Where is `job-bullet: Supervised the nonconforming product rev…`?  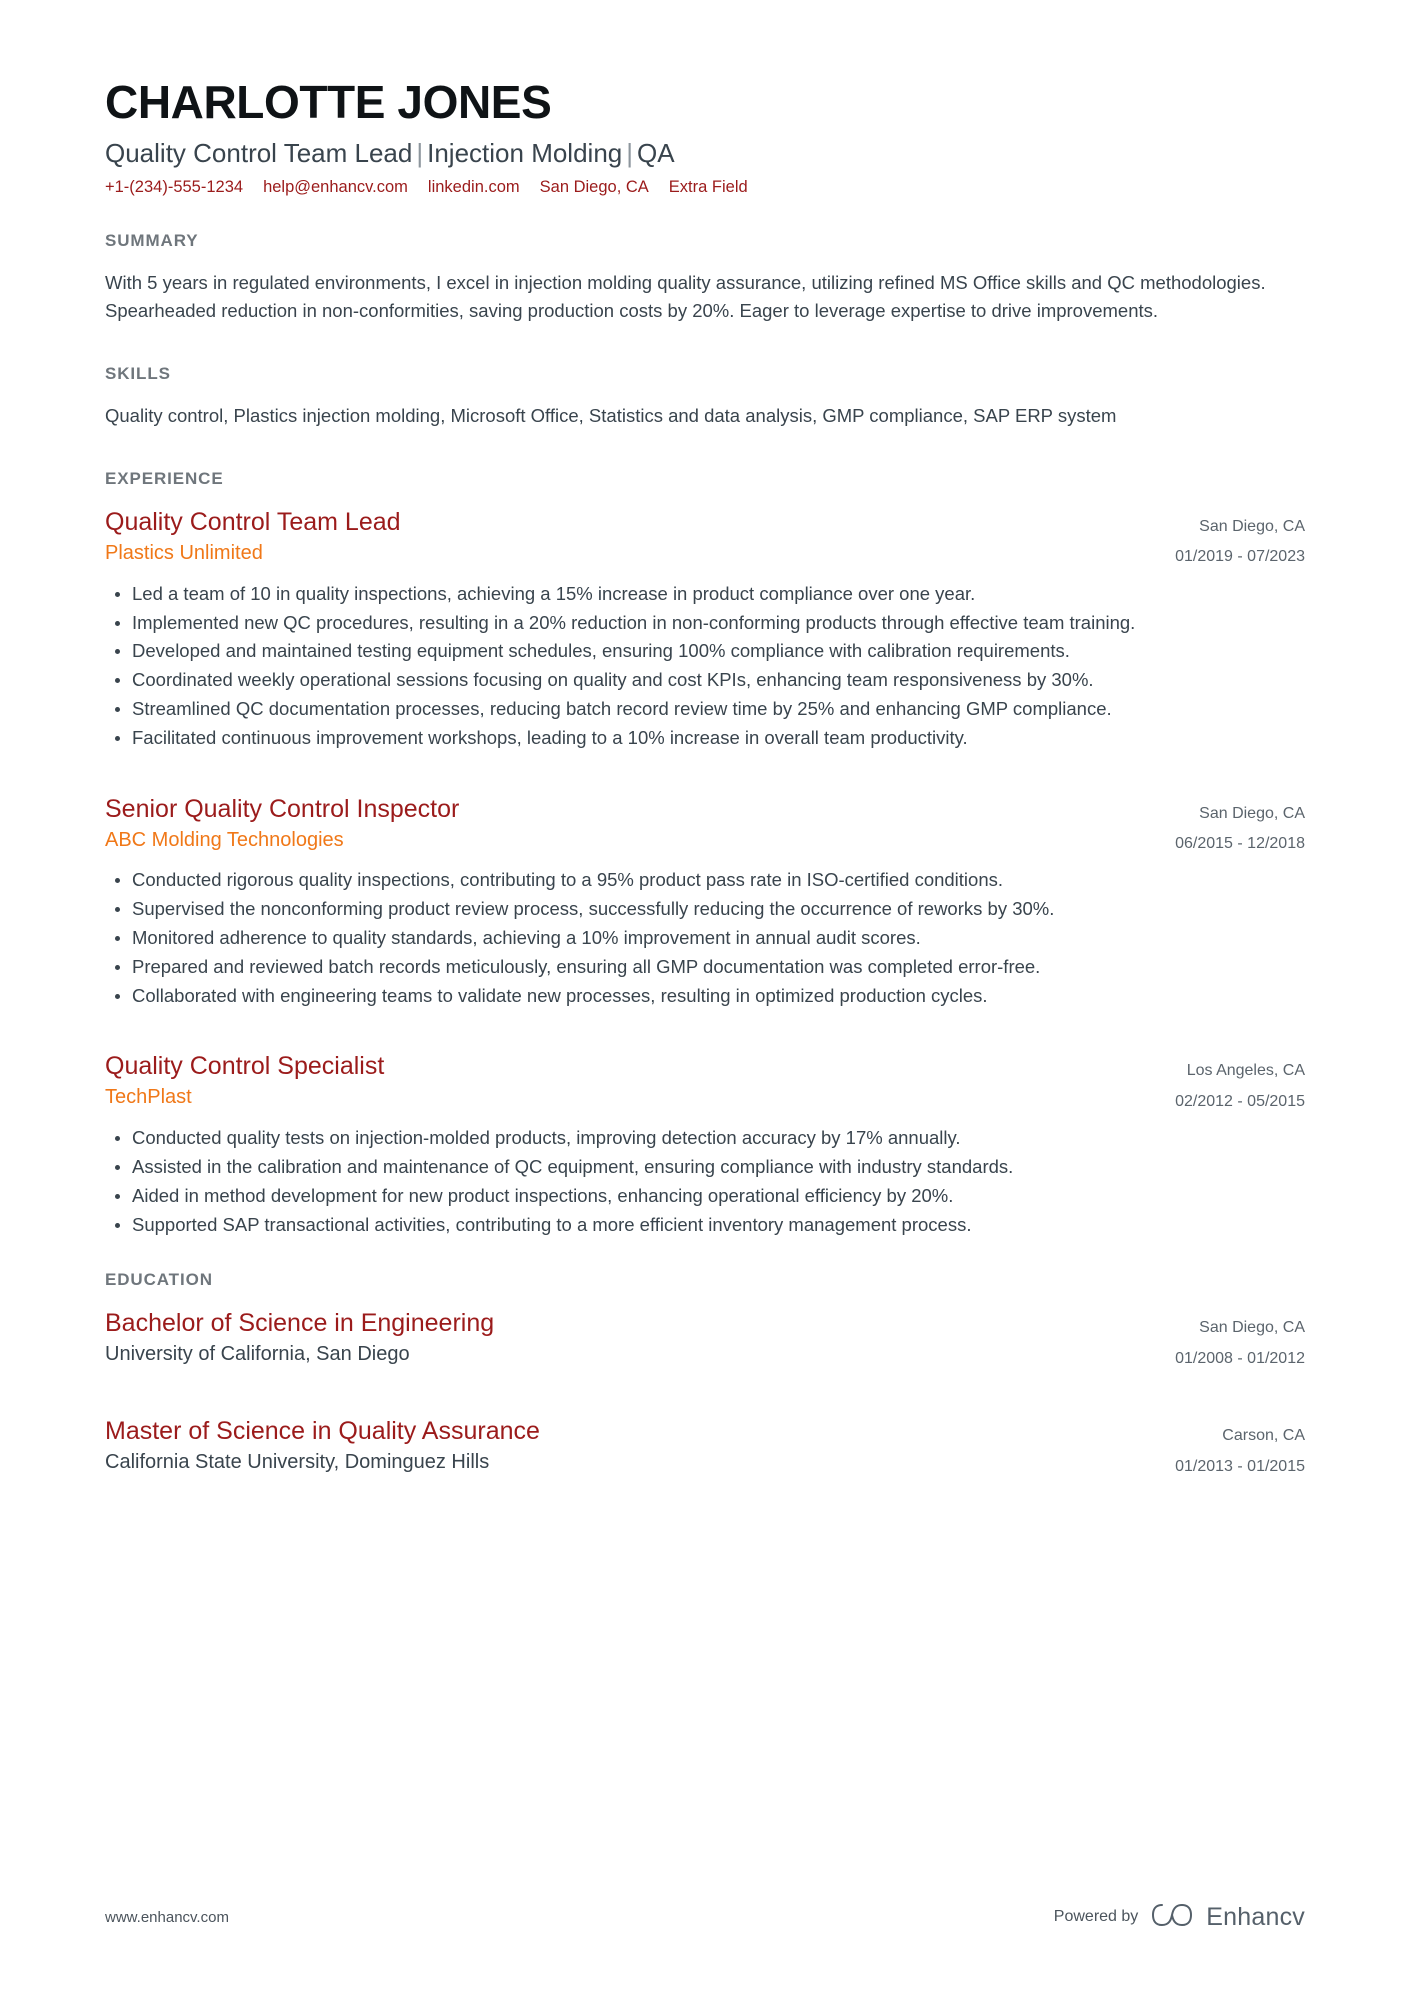 job-bullet: Supervised the nonconforming product rev… is located at coordinates (710, 909).